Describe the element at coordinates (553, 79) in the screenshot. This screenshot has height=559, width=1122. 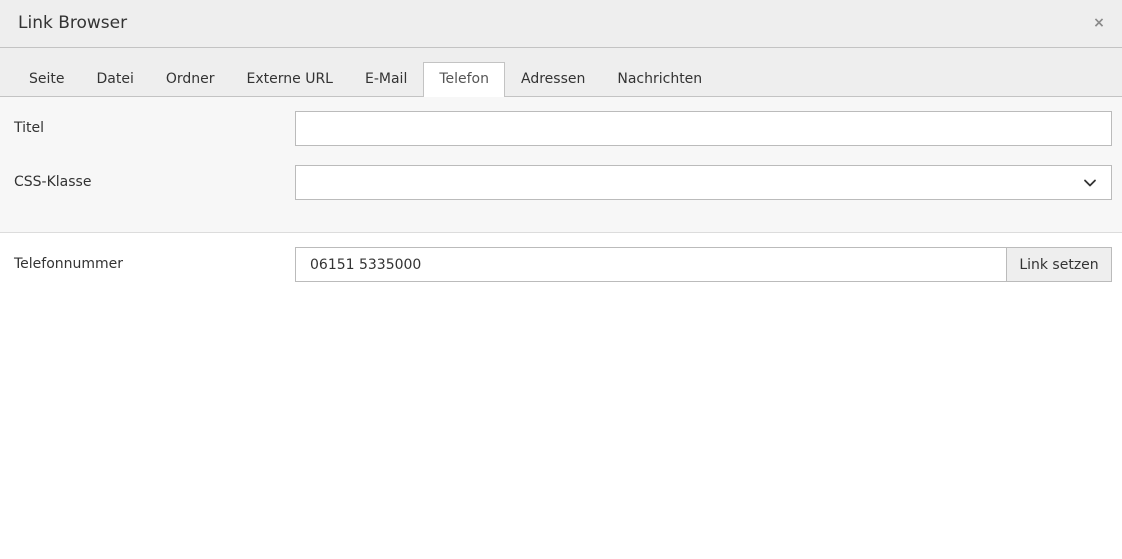
I see `tab-adressen: Adressen` at that location.